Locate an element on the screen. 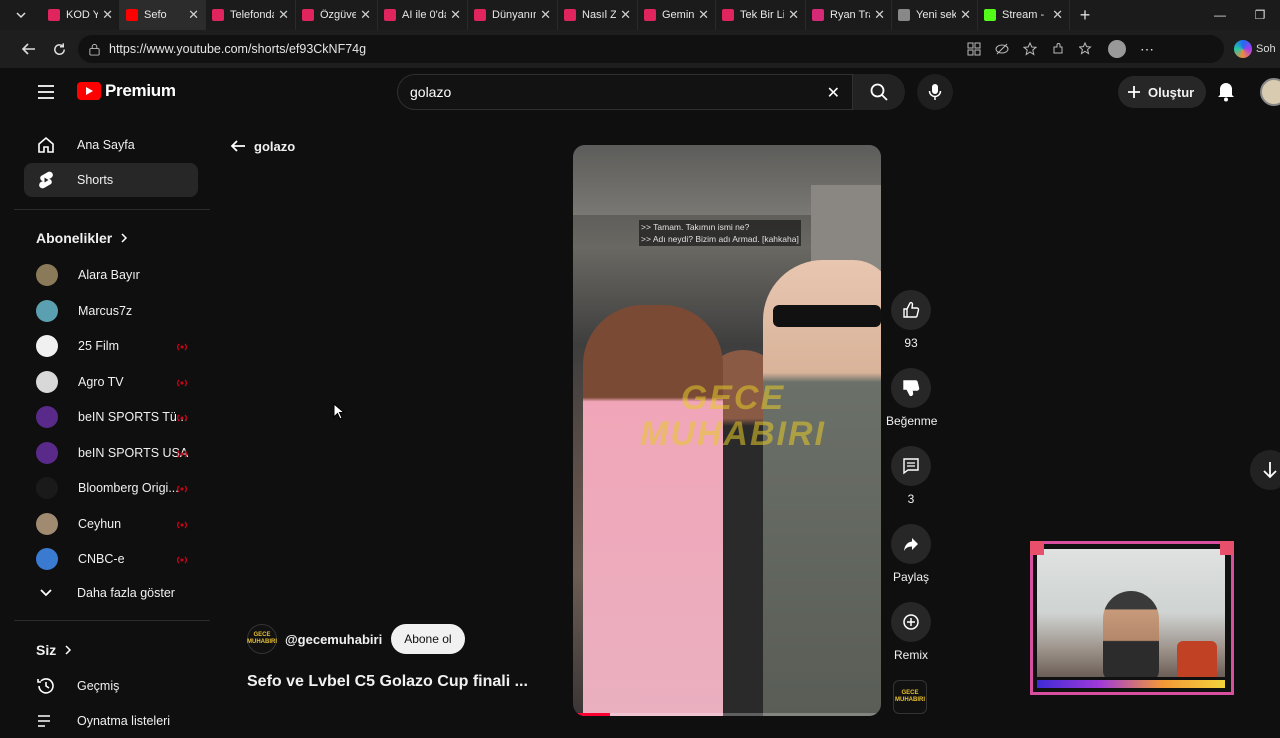  copilot-button: Soh is located at coordinates (1257, 49).